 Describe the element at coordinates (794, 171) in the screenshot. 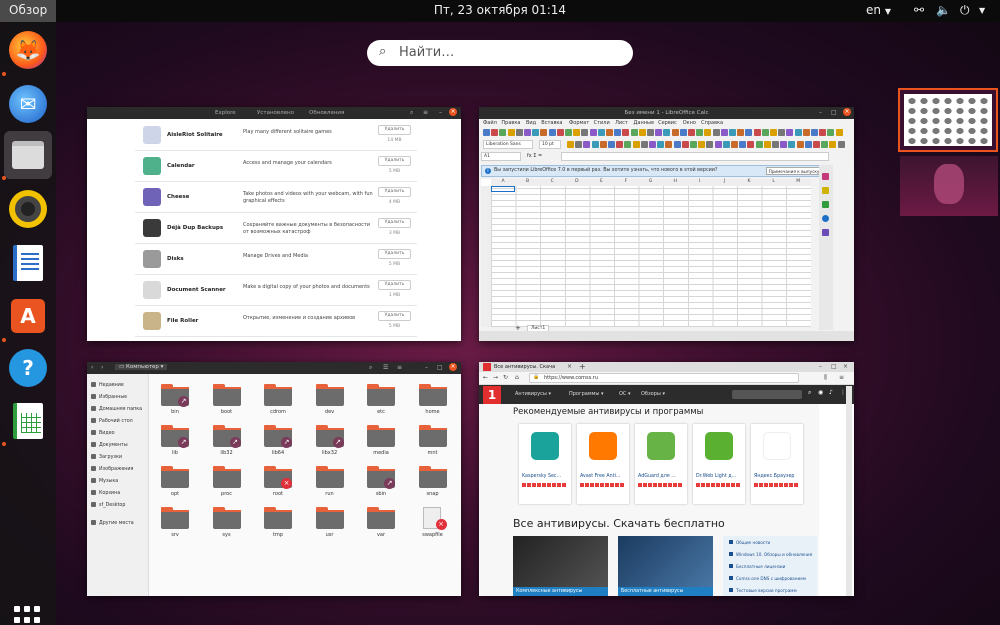

I see `release-notes-button: Примечания к выпуску` at that location.